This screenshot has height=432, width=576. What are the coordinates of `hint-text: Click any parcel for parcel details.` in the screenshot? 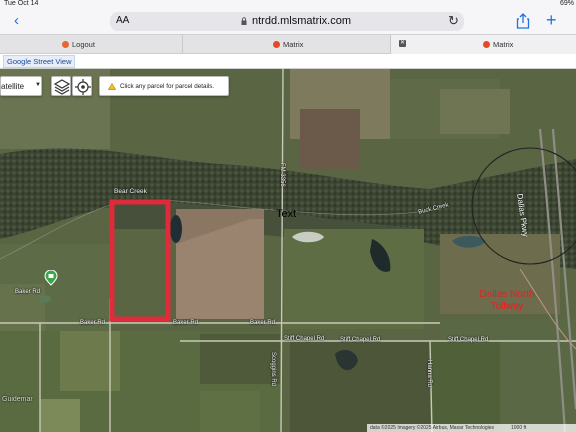 It's located at (167, 86).